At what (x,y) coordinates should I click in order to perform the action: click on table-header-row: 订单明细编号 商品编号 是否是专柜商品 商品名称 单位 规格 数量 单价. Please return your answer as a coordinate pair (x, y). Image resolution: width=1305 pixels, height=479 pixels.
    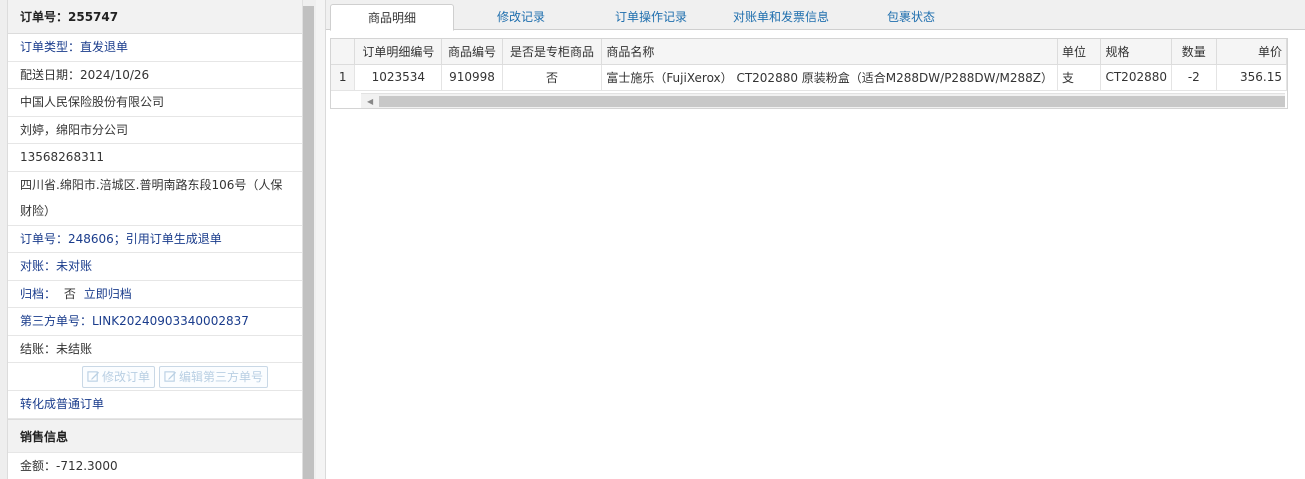
    Looking at the image, I should click on (809, 52).